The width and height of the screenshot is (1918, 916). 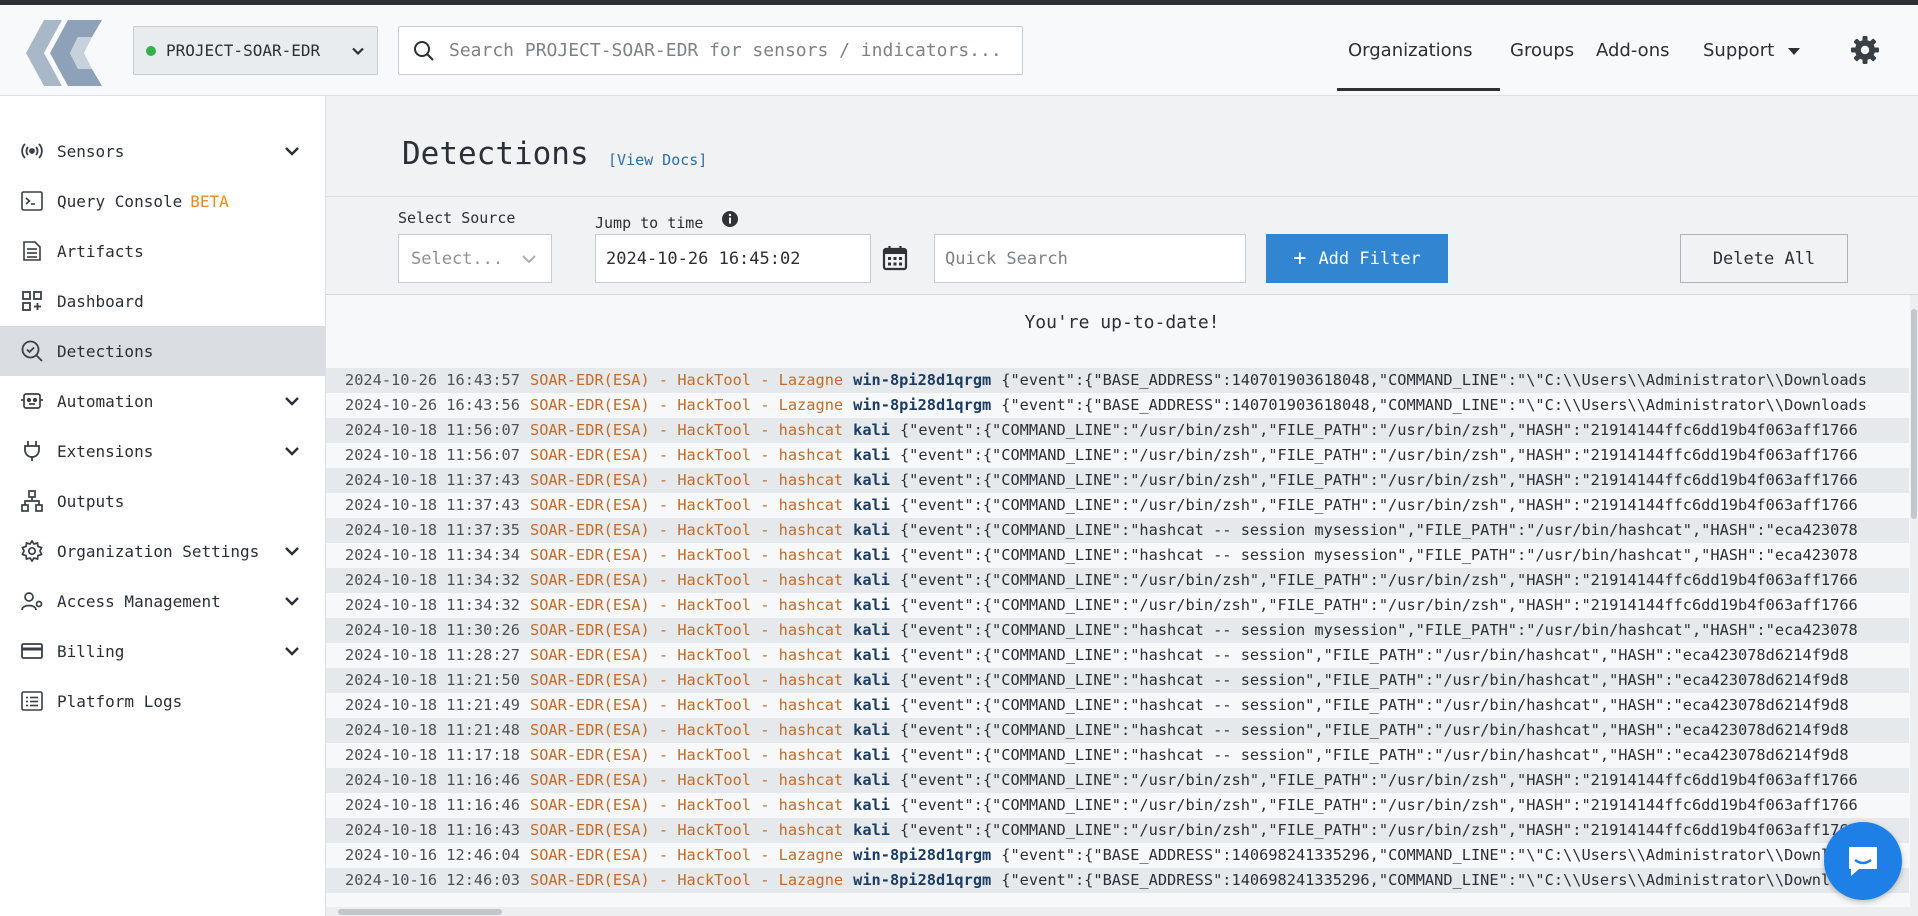 I want to click on global-search, so click(x=710, y=50).